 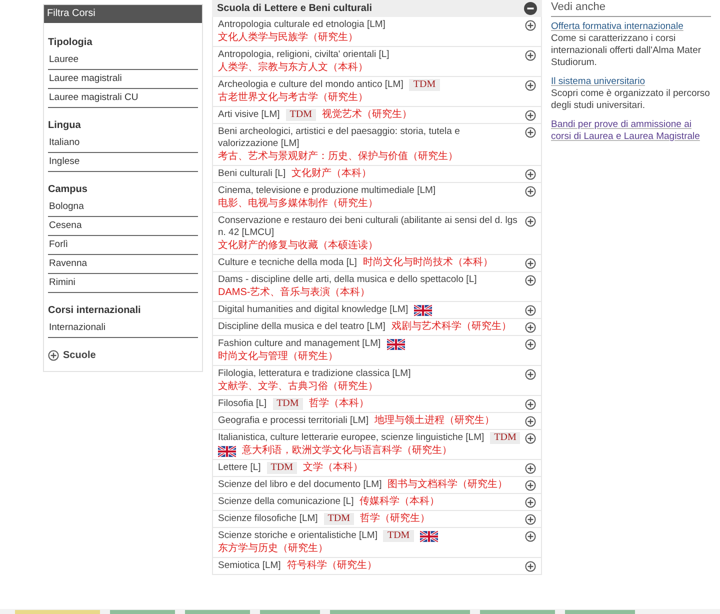 I want to click on course-link: Italianistica, culture letterarie europee, scienze linguistiche [LM], so click(x=351, y=438).